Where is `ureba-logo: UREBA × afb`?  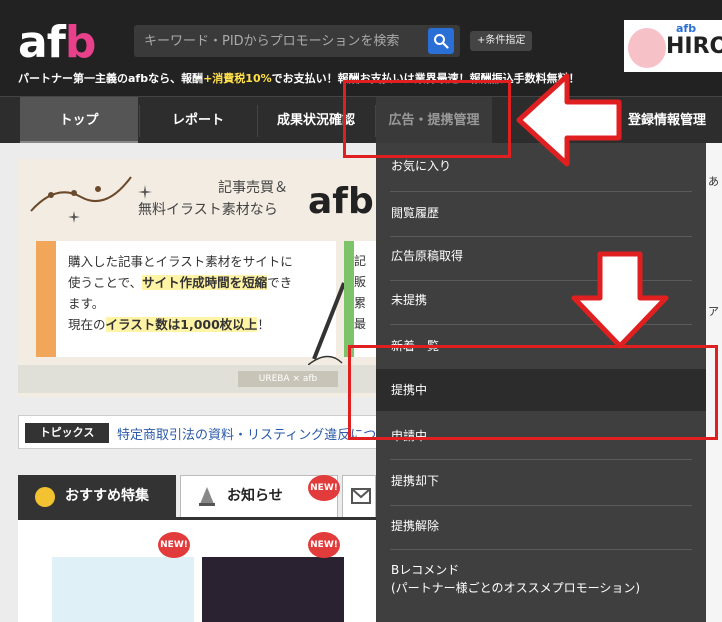 ureba-logo: UREBA × afb is located at coordinates (288, 379).